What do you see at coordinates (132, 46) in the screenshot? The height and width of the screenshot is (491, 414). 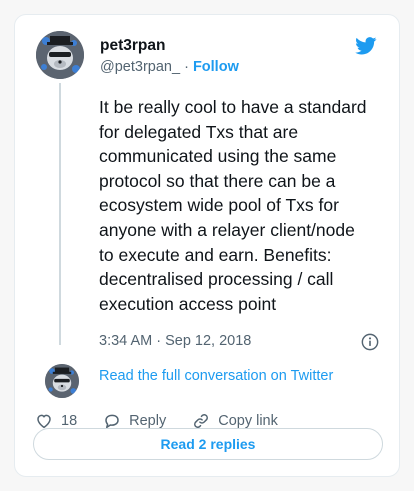 I see `author-name: pet3rpan` at bounding box center [132, 46].